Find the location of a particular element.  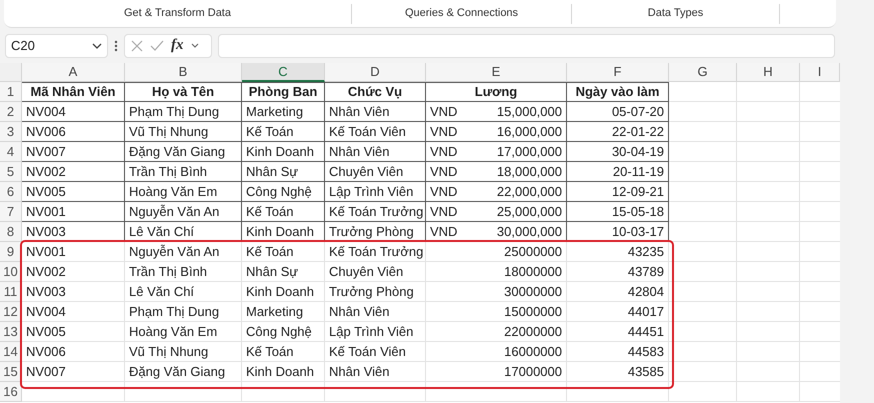

column-header: E is located at coordinates (496, 72).